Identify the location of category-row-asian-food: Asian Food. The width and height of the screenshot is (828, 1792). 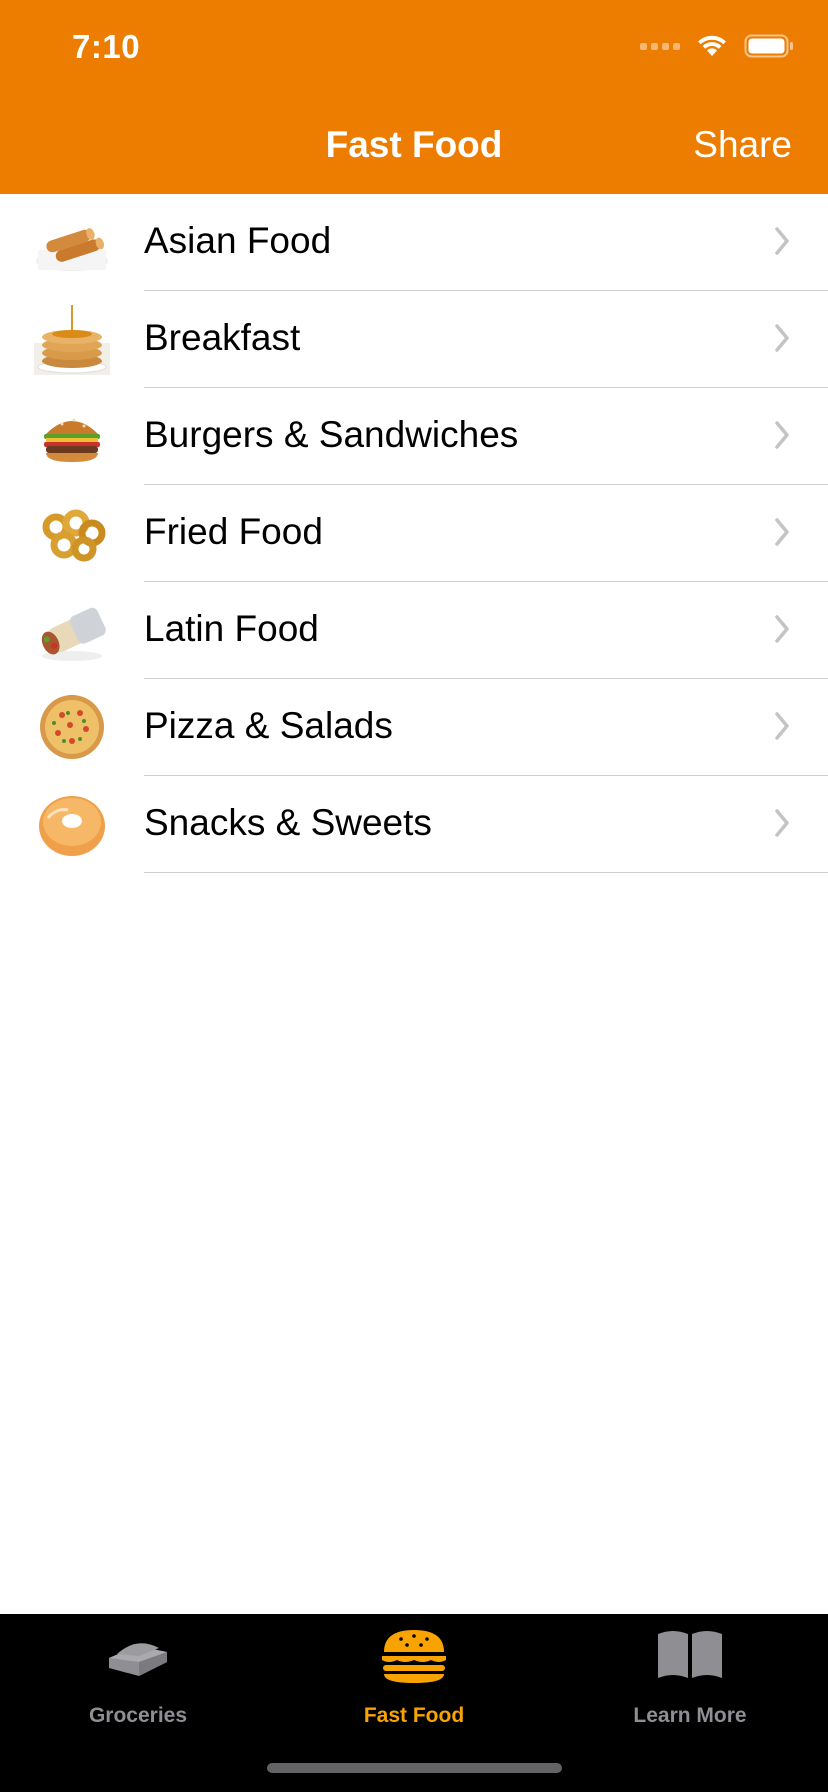
(414, 242).